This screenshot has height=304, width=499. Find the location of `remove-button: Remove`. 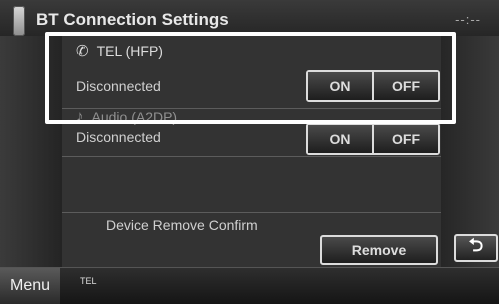

remove-button: Remove is located at coordinates (379, 250).